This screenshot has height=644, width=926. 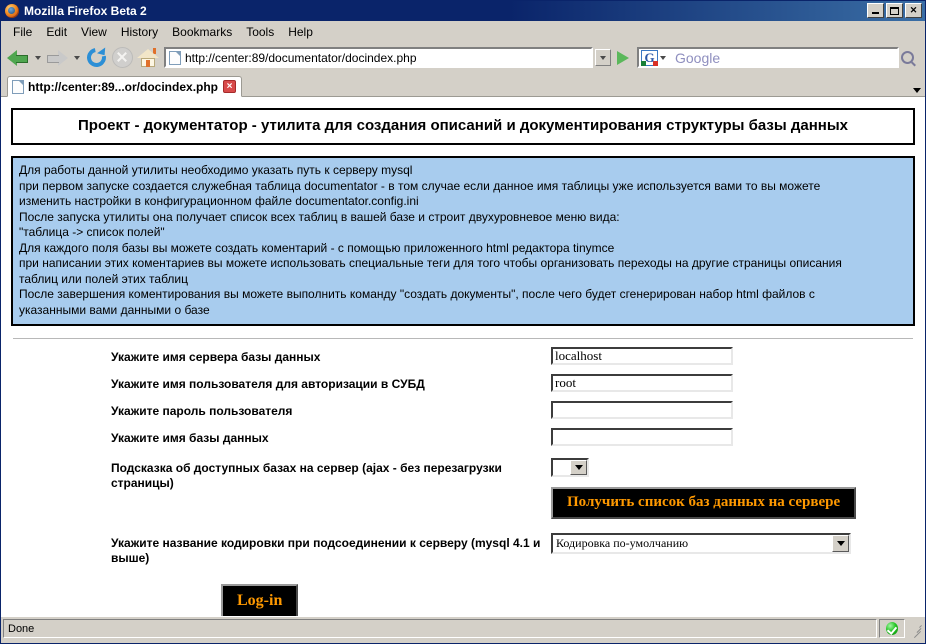 I want to click on minimize-button, so click(x=875, y=10).